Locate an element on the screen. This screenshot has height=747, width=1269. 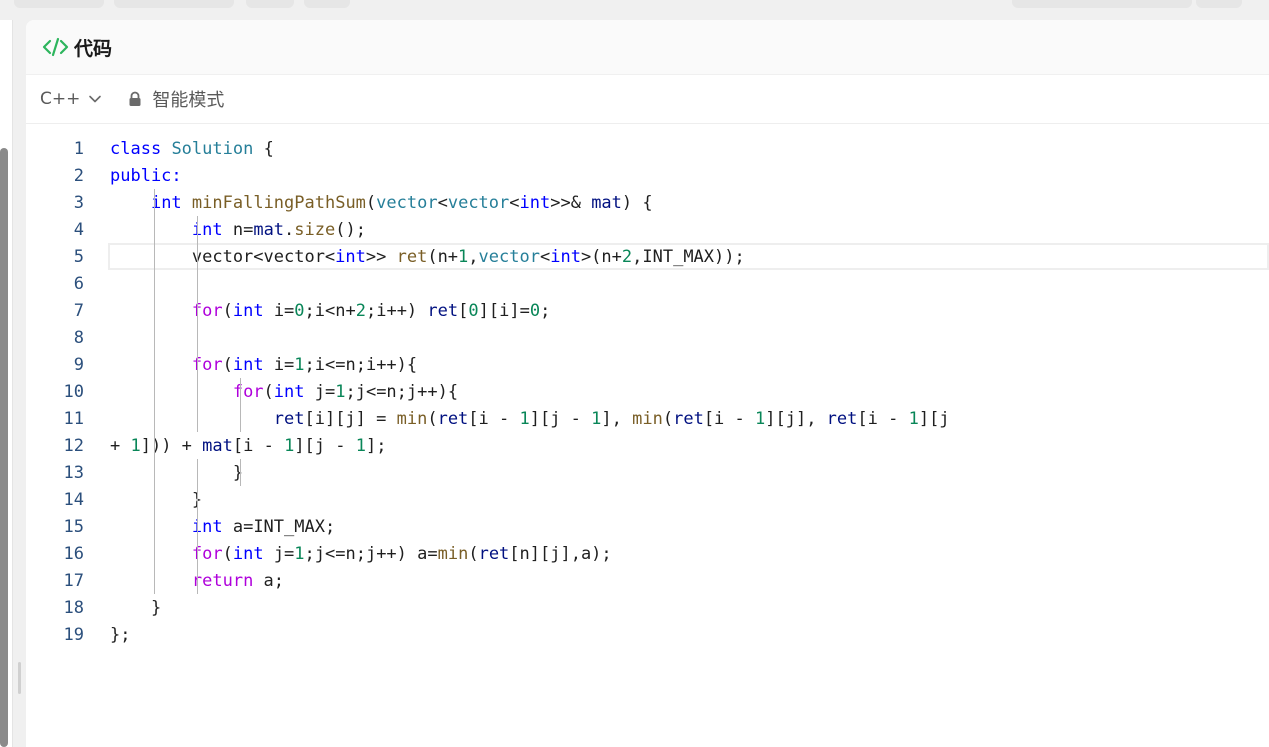
code-text: for(int i=0;i<n+2;i++) ret[0][i]=0; is located at coordinates (330, 311).